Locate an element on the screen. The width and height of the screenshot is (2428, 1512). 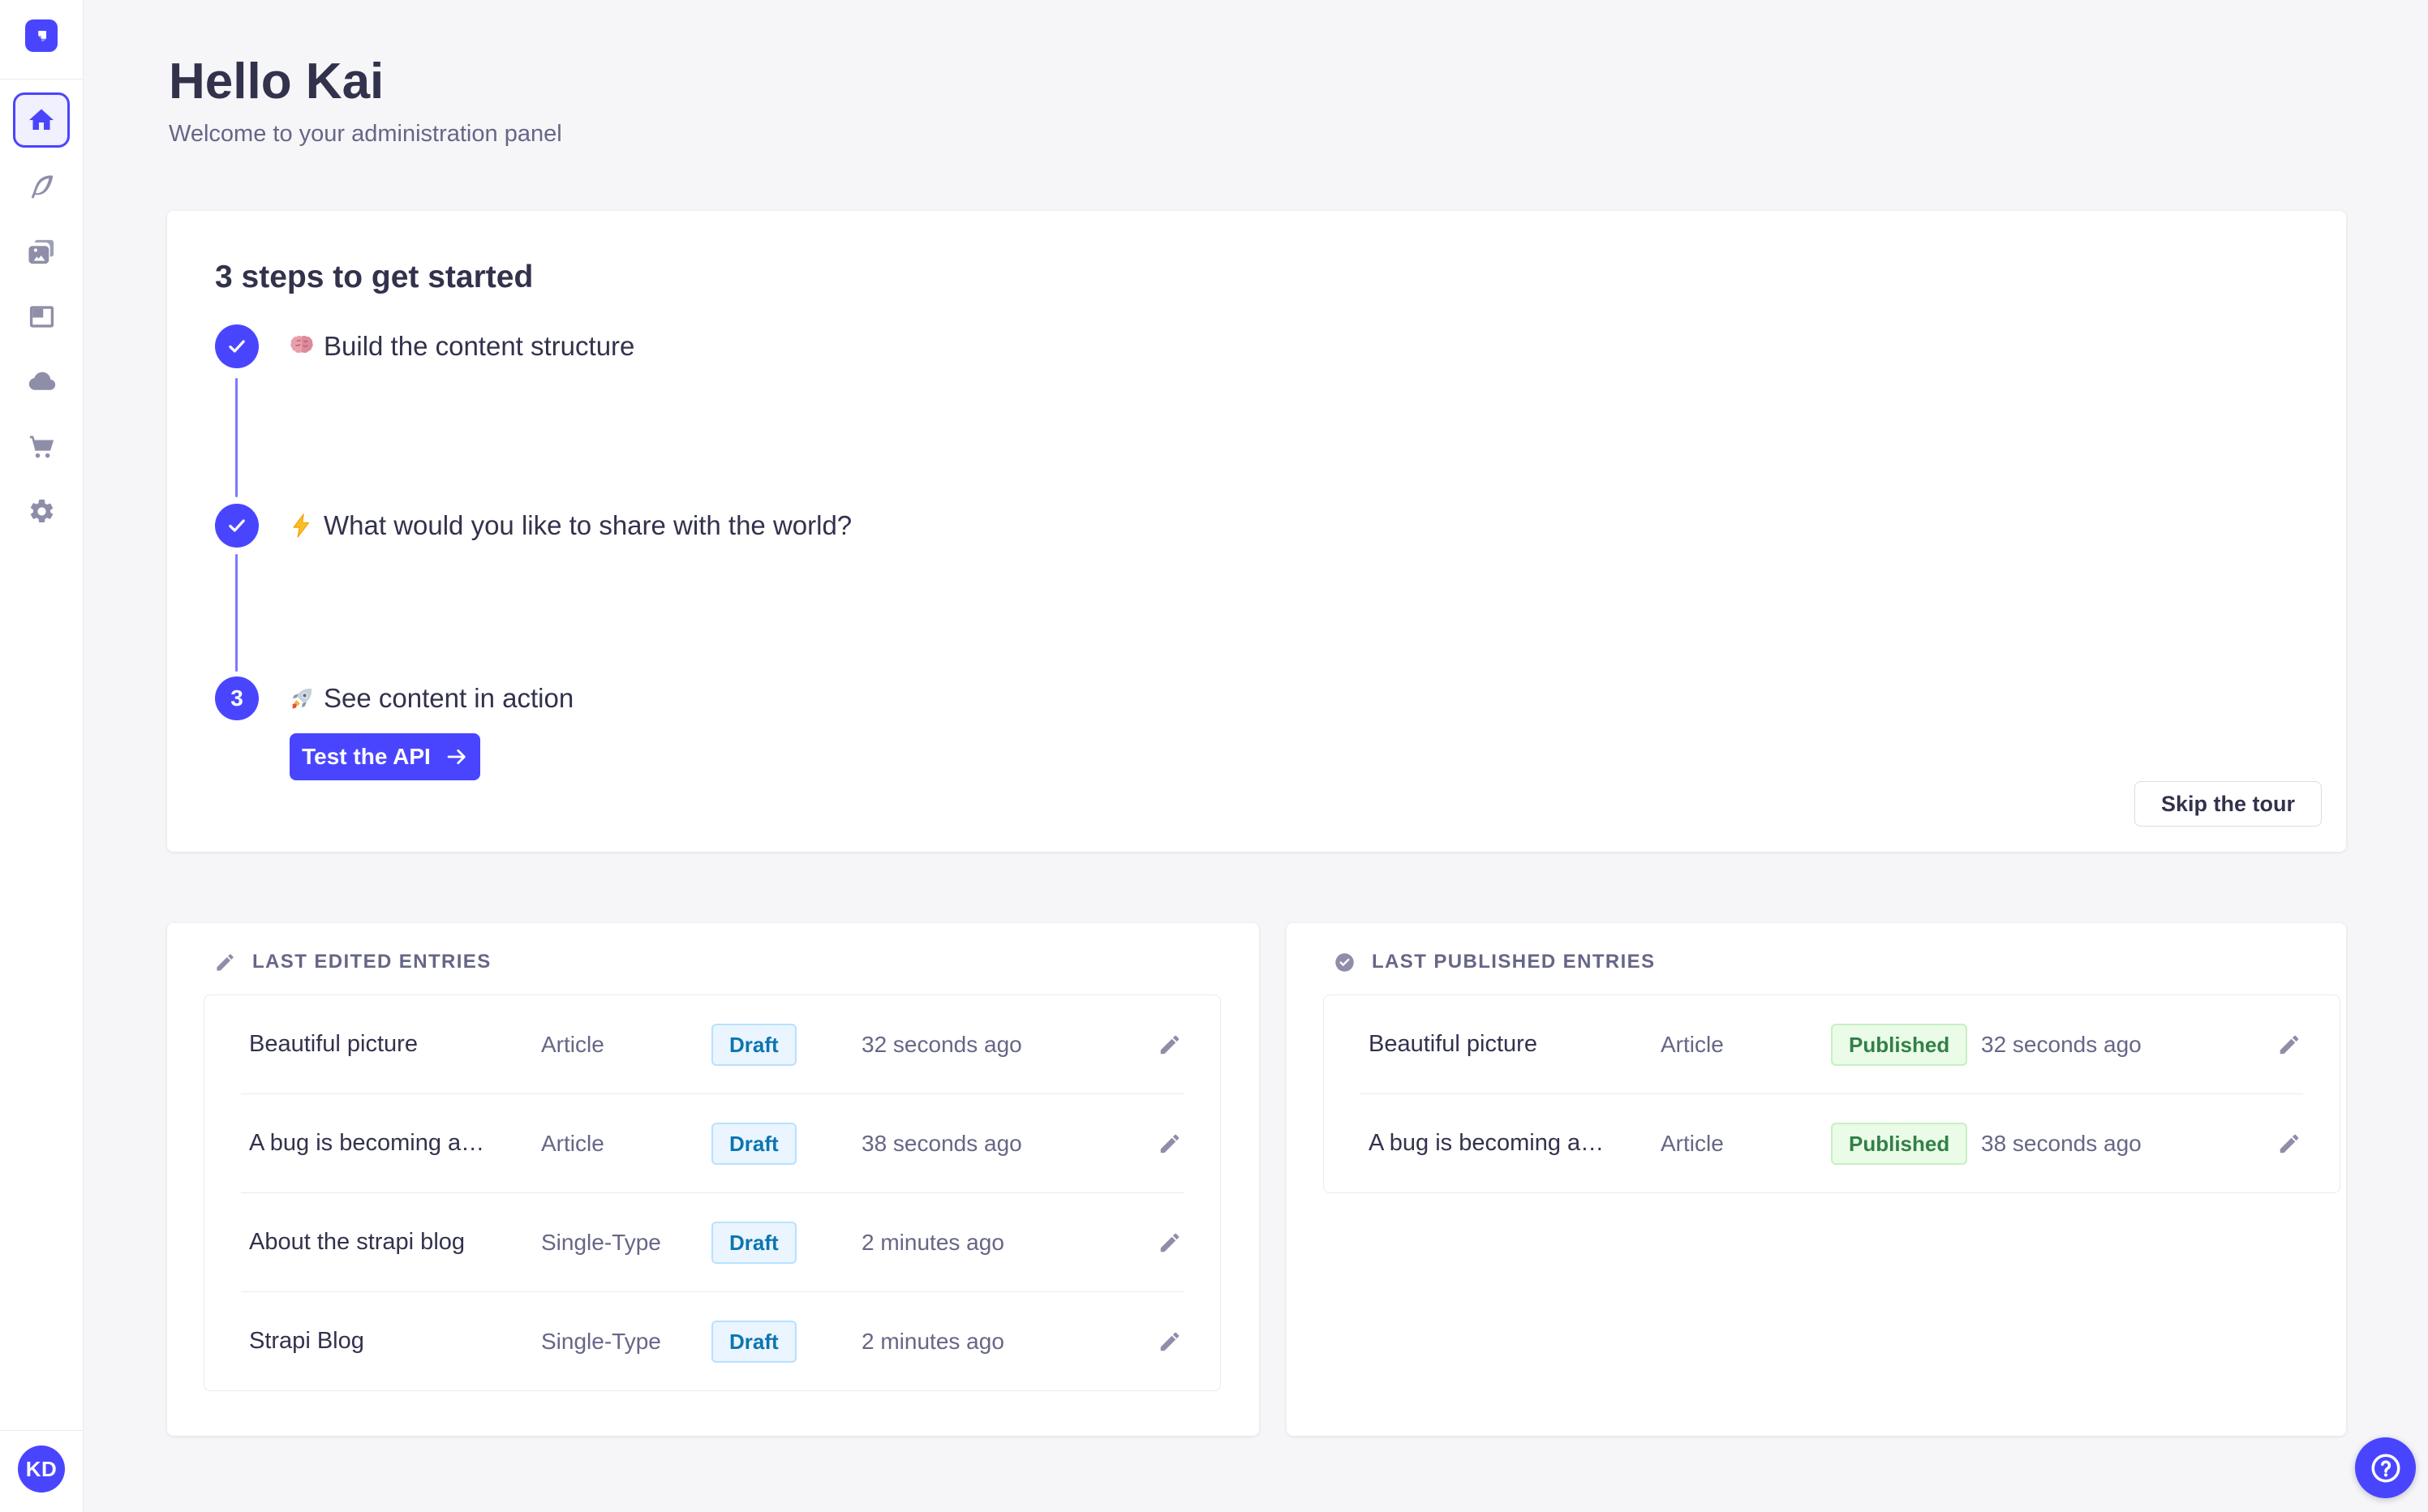
brain-emoji is located at coordinates (302, 346).